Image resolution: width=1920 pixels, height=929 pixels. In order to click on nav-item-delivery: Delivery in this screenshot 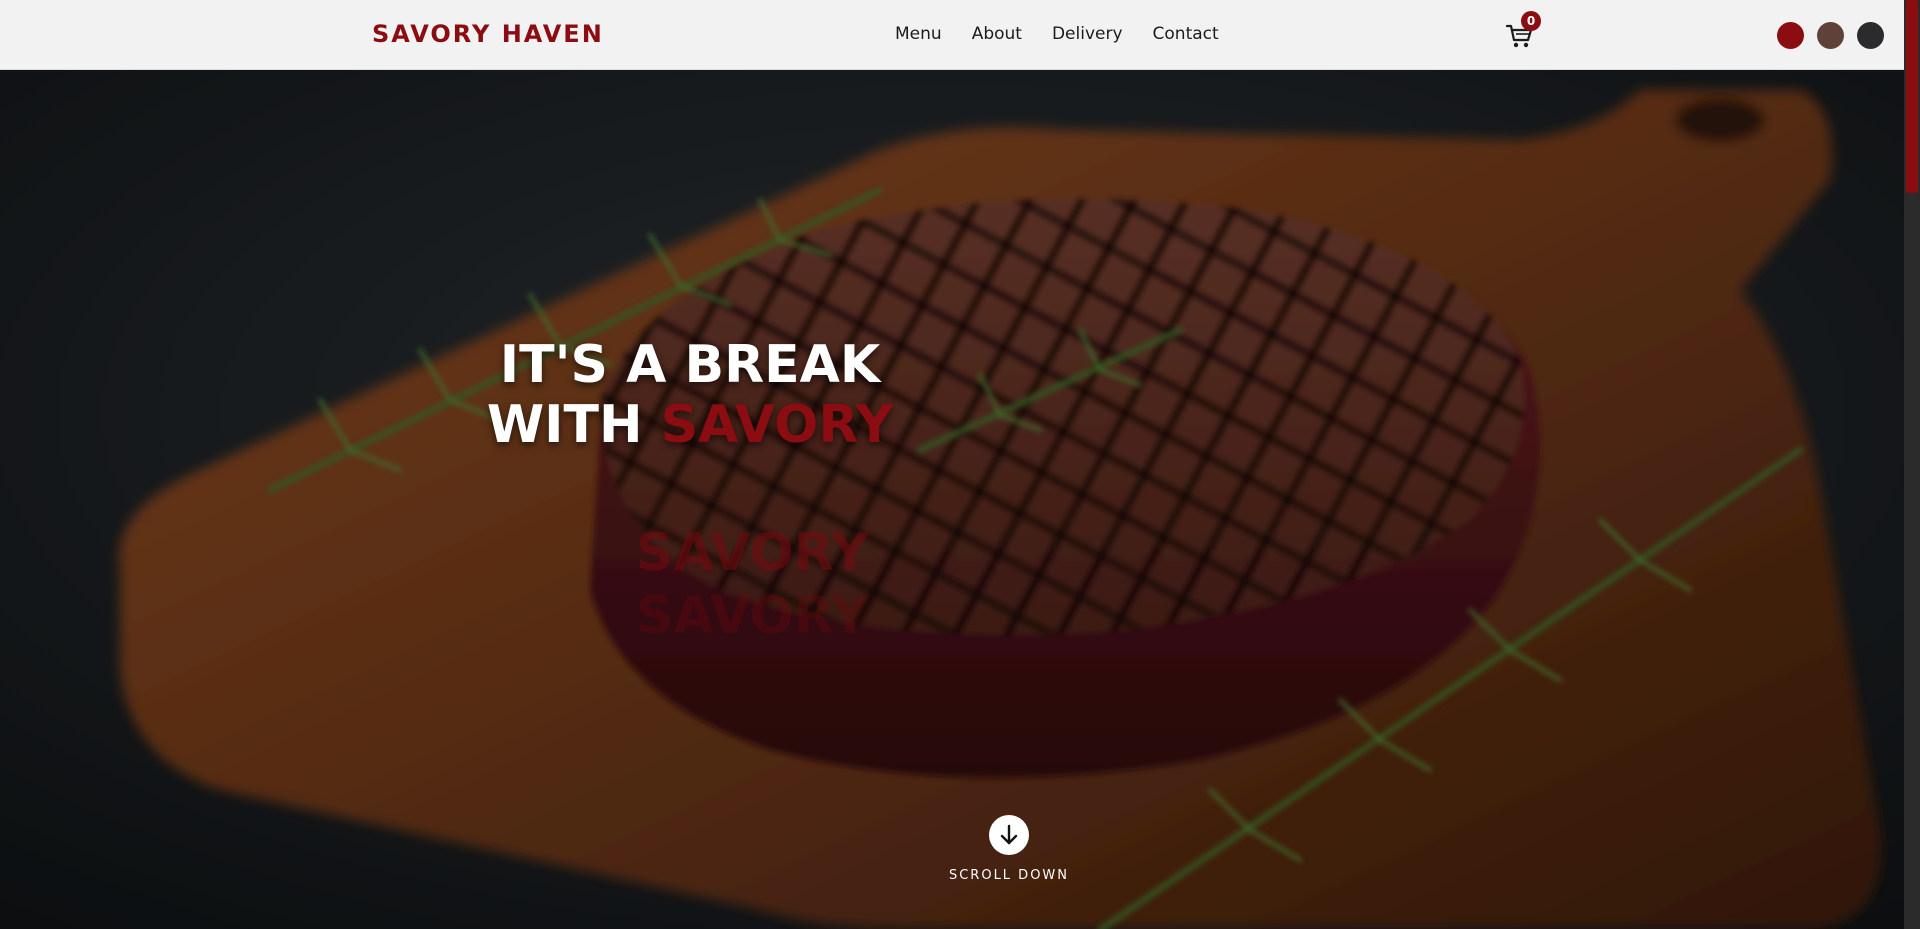, I will do `click(1087, 34)`.